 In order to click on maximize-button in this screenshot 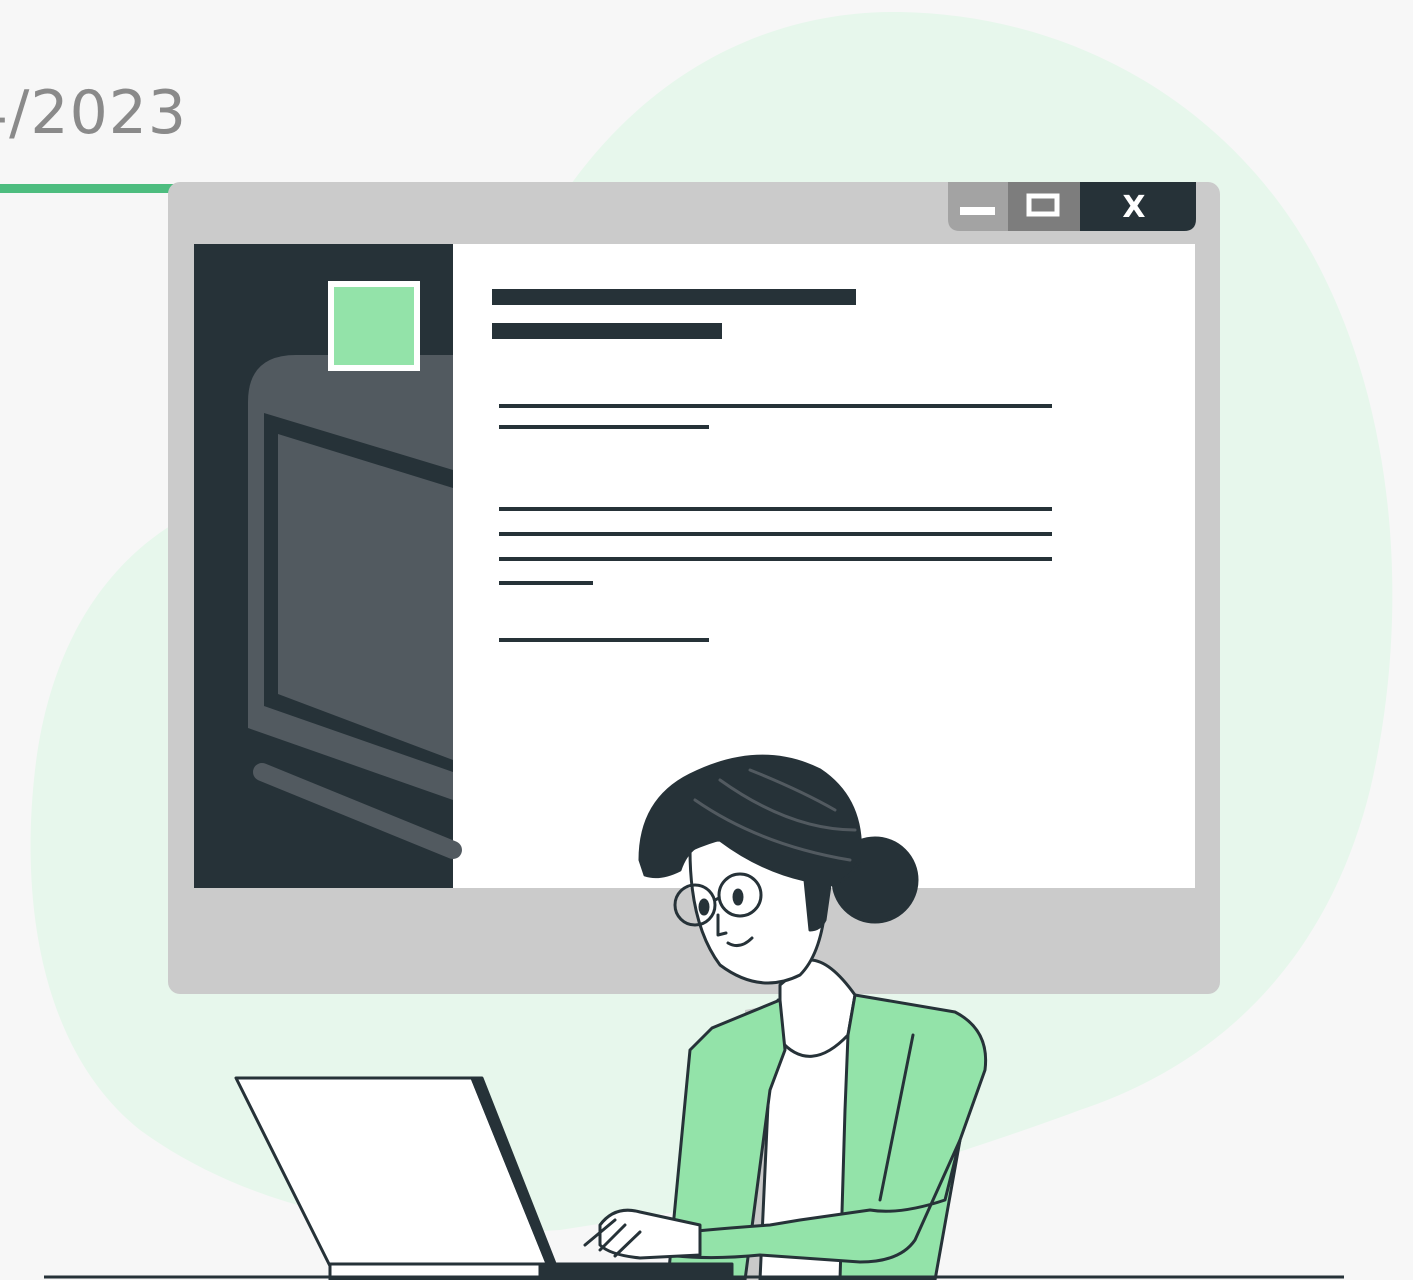, I will do `click(1044, 206)`.